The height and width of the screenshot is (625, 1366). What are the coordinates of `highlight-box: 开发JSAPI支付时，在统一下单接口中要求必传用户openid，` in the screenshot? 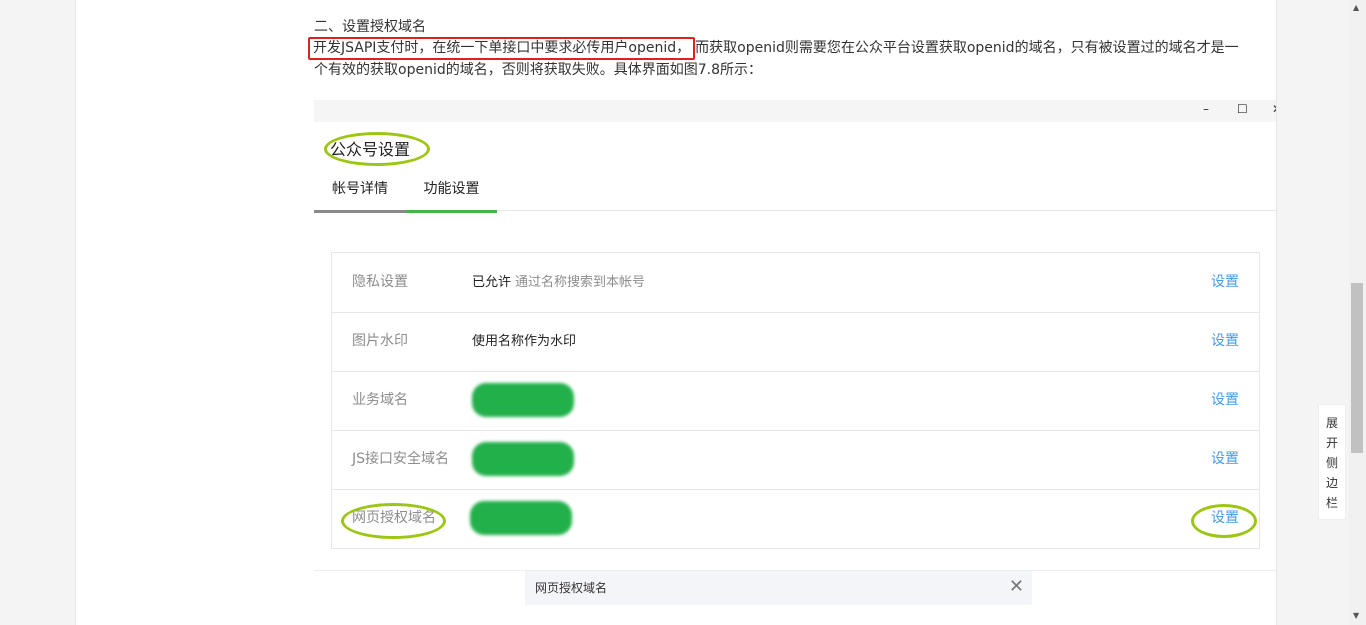 It's located at (502, 48).